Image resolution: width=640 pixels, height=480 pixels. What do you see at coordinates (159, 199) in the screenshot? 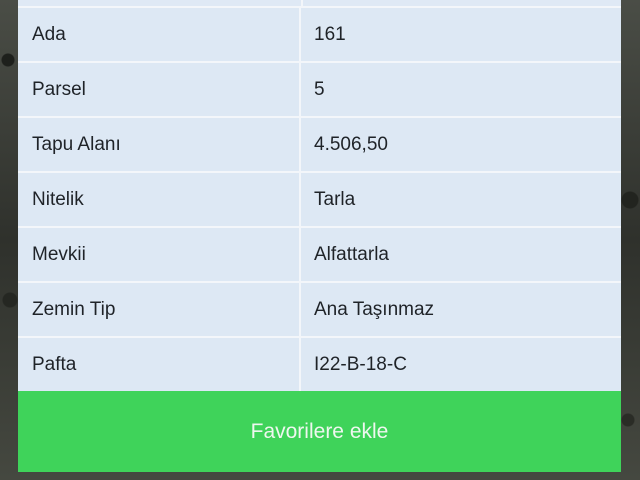
I see `row-label: Nitelik` at bounding box center [159, 199].